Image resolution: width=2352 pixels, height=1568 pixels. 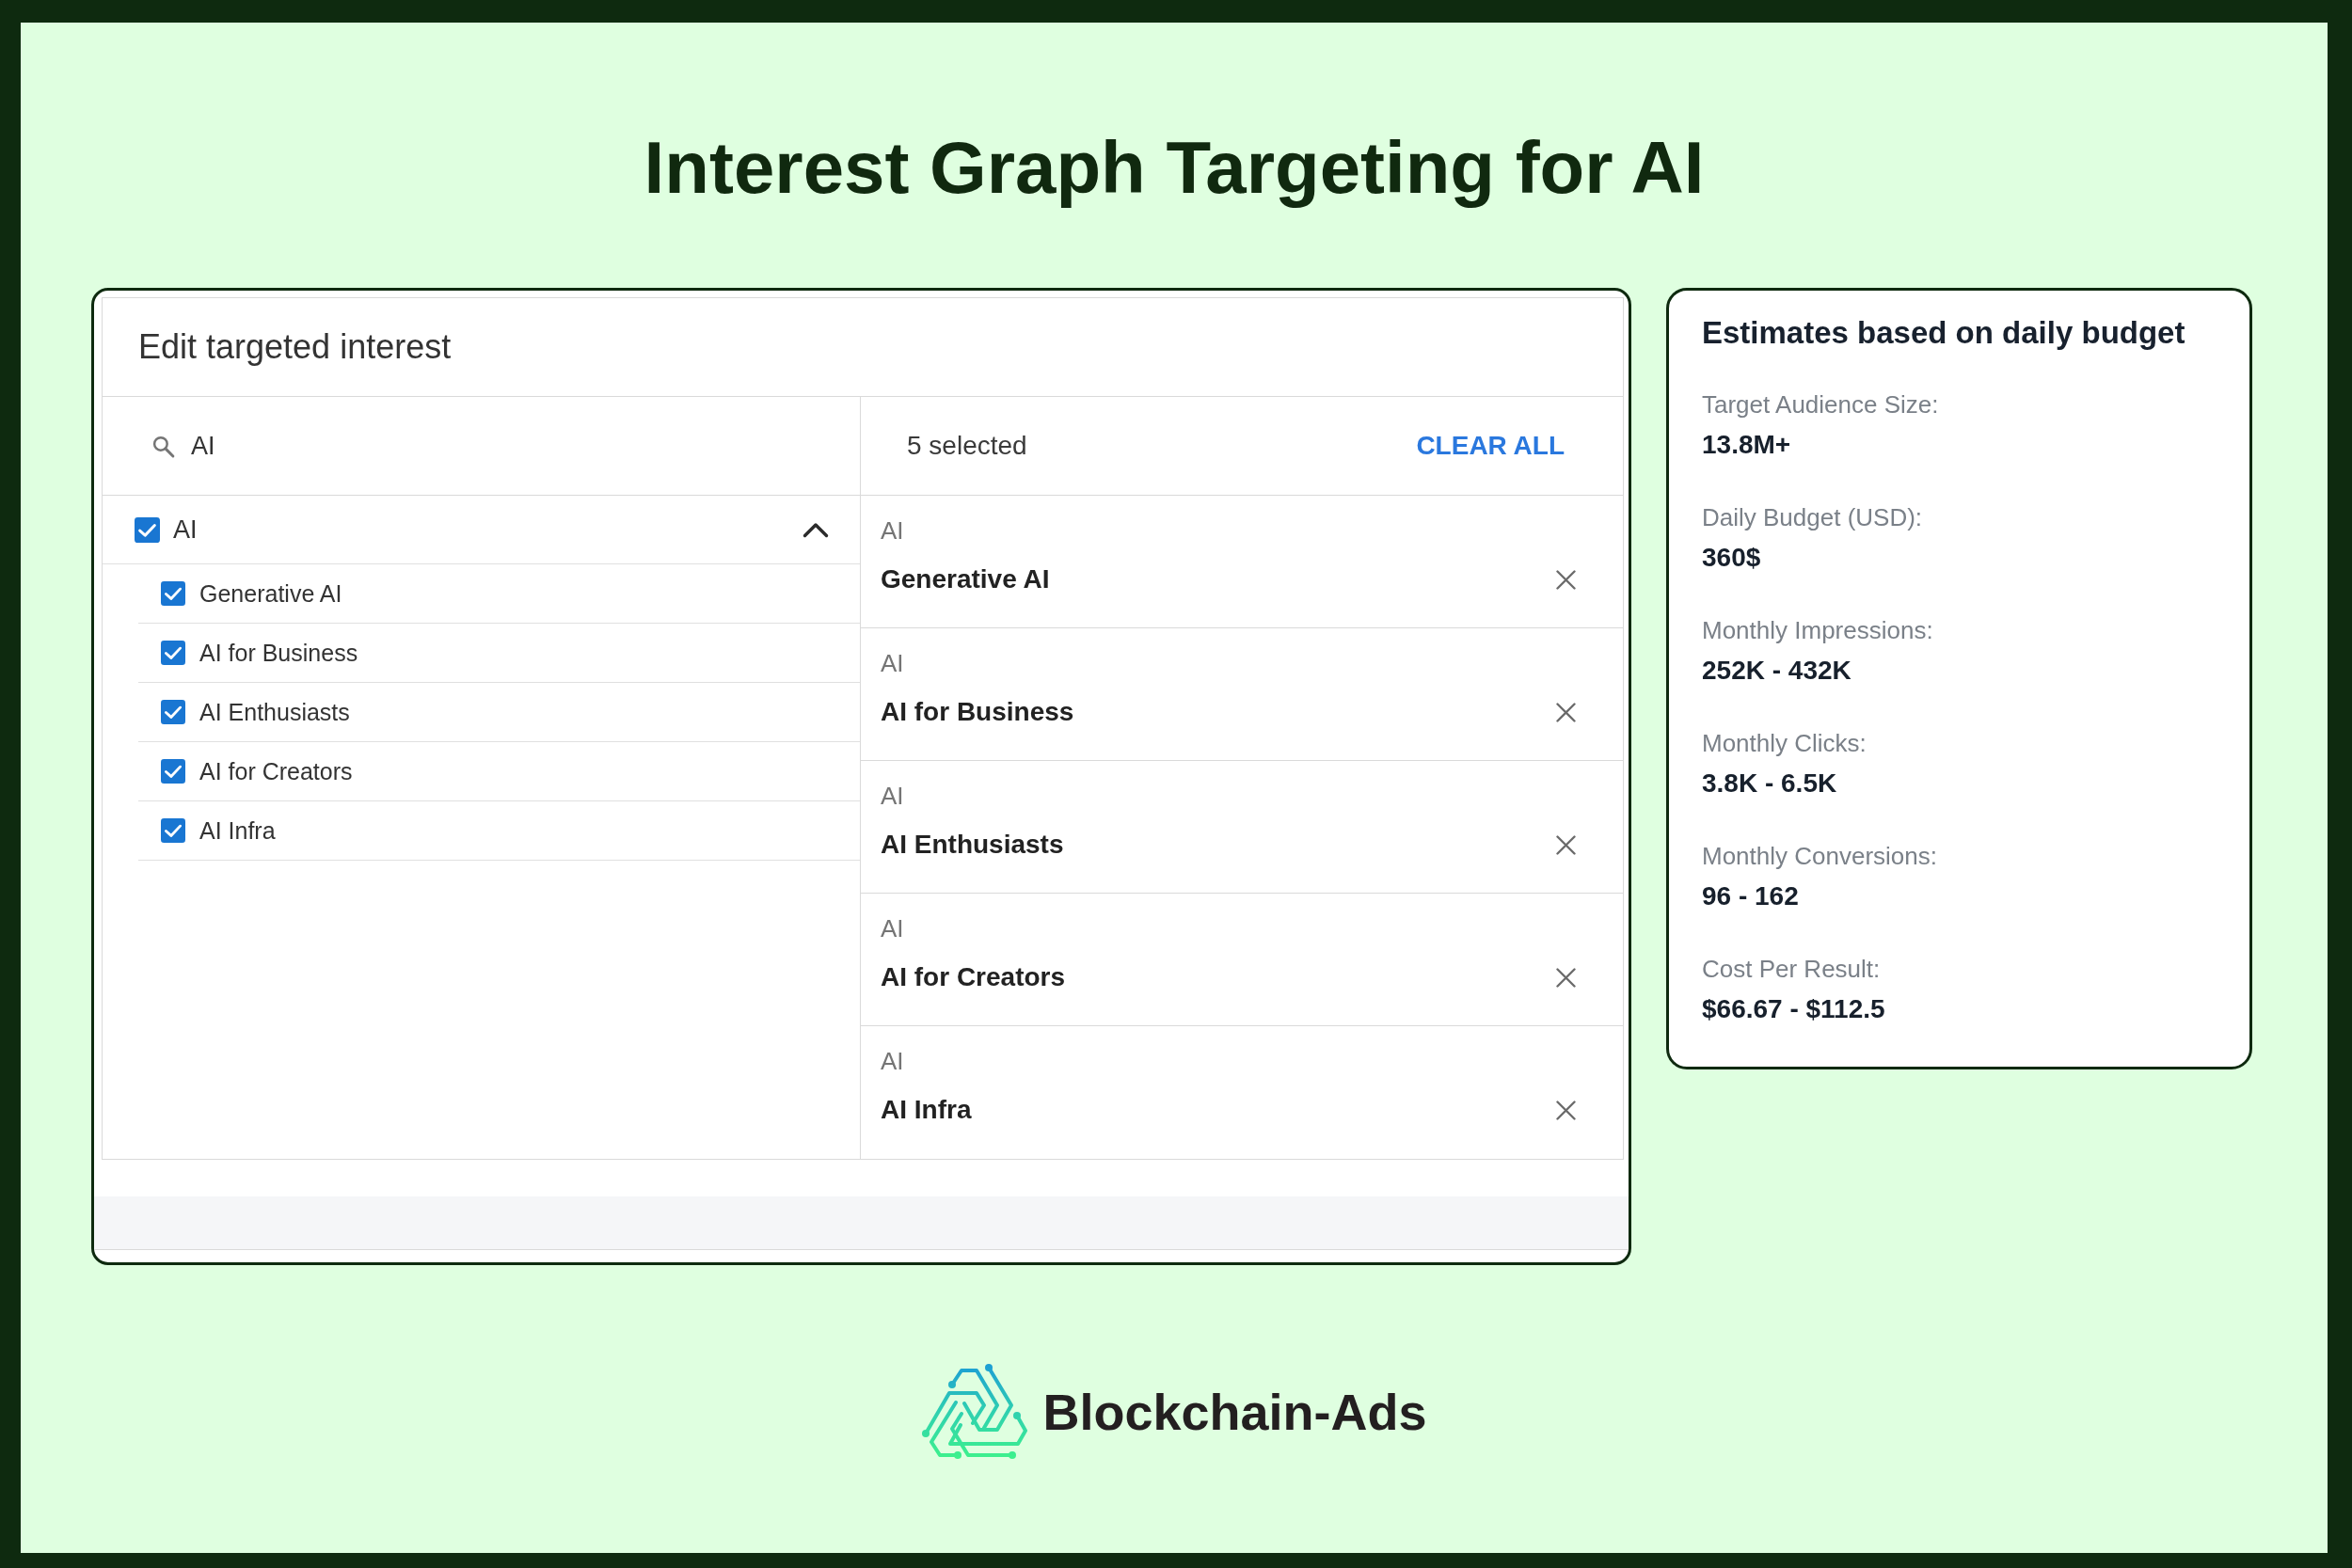 What do you see at coordinates (1819, 856) in the screenshot?
I see `metric-label: Monthly Conversions:` at bounding box center [1819, 856].